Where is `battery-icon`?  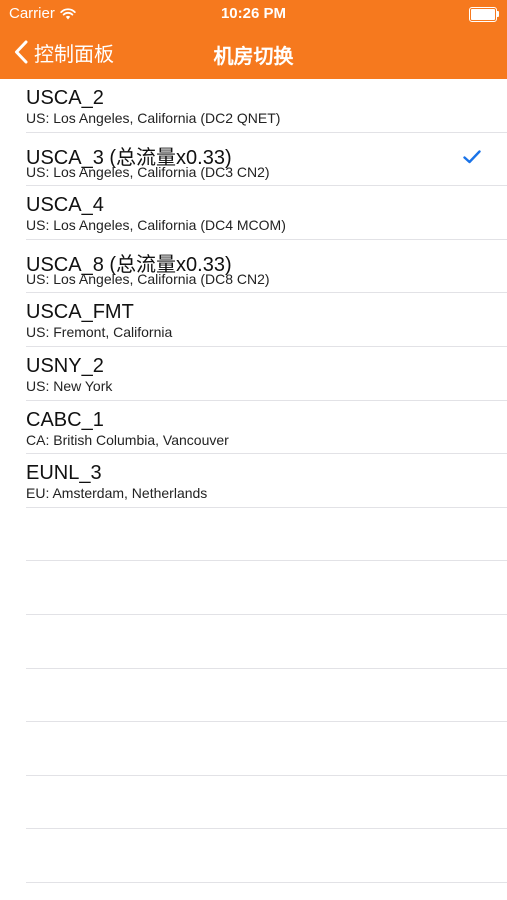 battery-icon is located at coordinates (484, 14).